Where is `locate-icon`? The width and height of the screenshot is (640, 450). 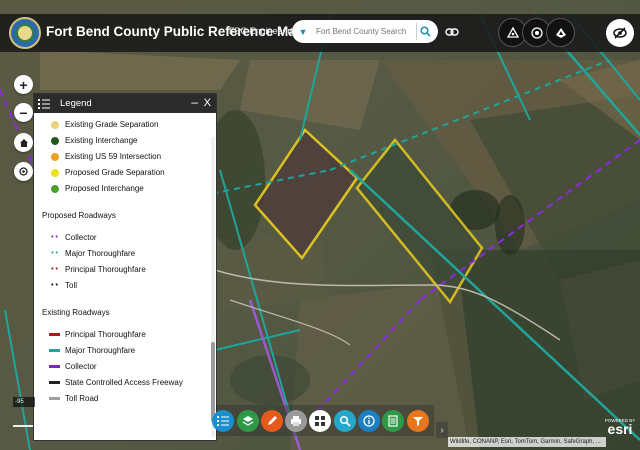
locate-icon is located at coordinates (23, 171).